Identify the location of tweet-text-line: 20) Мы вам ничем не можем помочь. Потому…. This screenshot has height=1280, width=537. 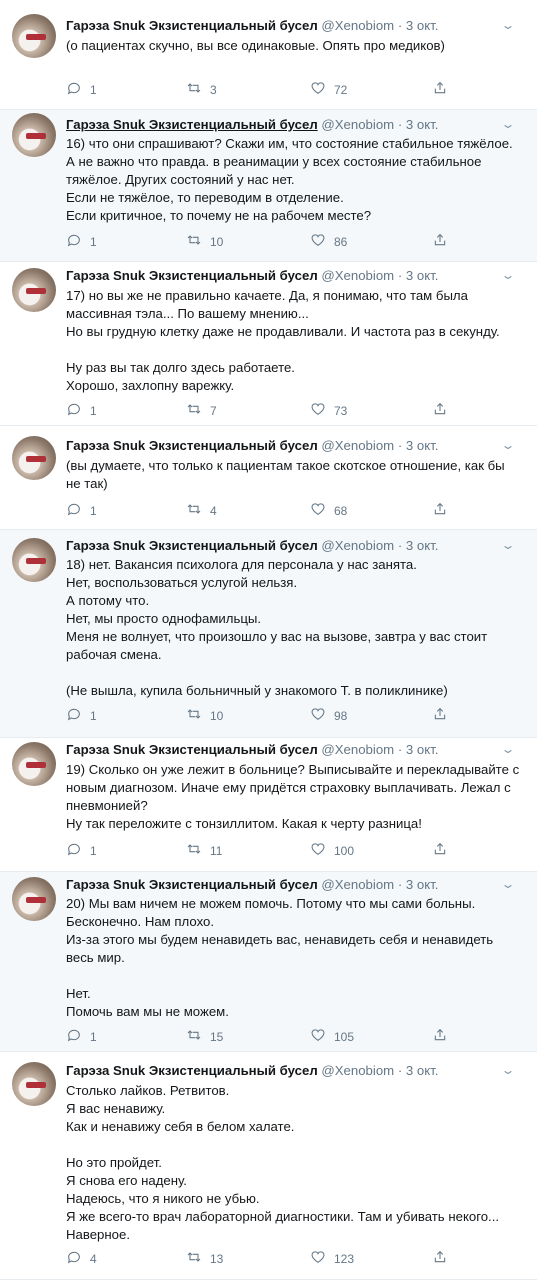
(271, 903).